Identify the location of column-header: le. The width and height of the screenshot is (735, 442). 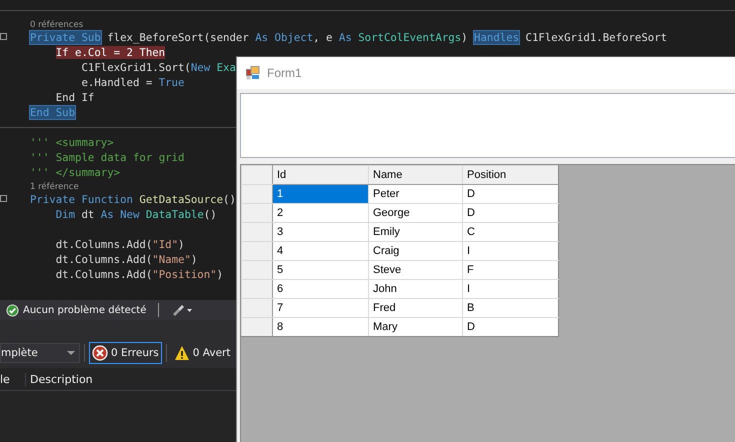
(13, 379).